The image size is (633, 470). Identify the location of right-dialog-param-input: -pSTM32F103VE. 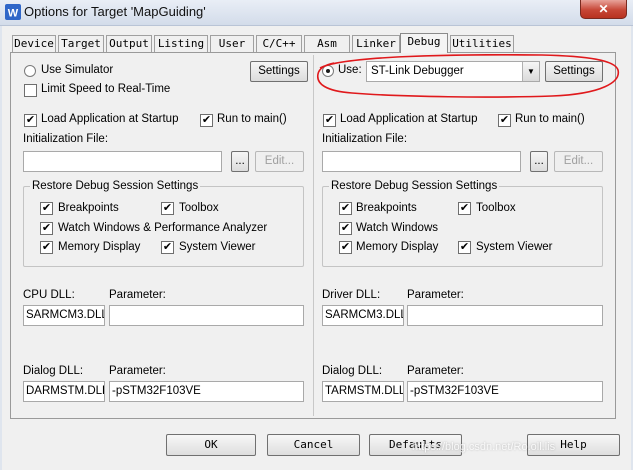
(505, 391).